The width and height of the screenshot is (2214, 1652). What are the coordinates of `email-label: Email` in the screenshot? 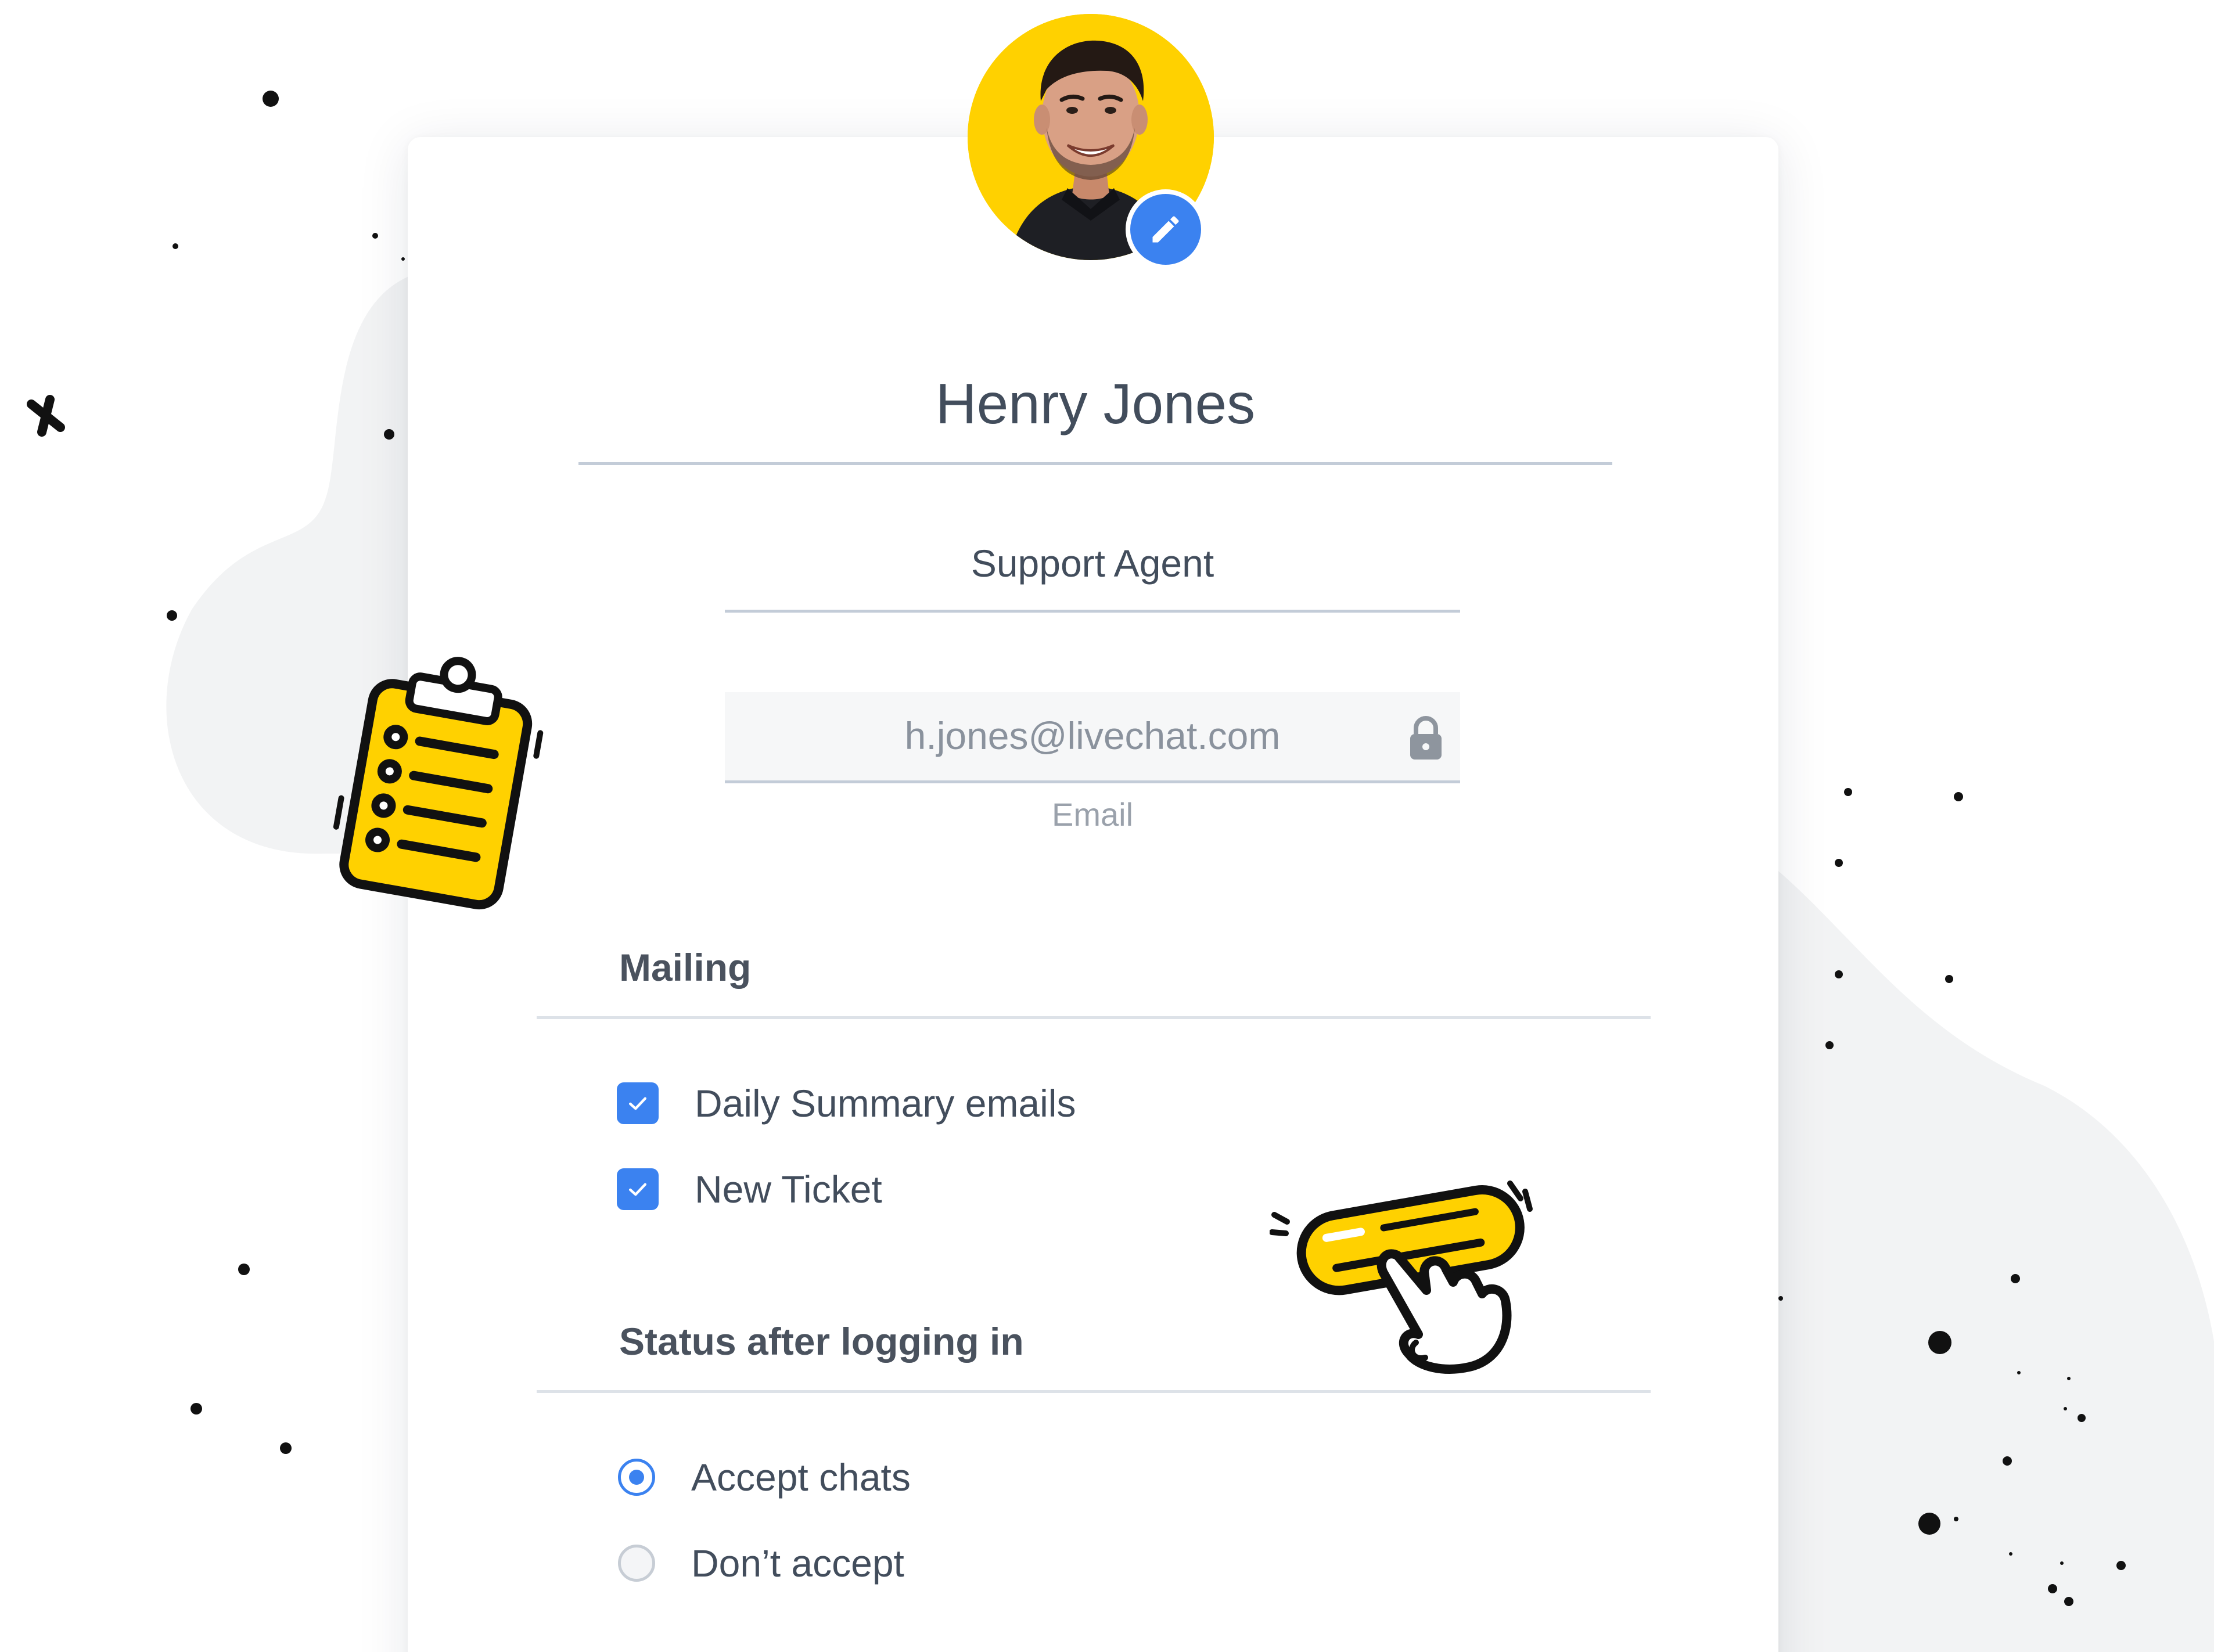 It's located at (1092, 814).